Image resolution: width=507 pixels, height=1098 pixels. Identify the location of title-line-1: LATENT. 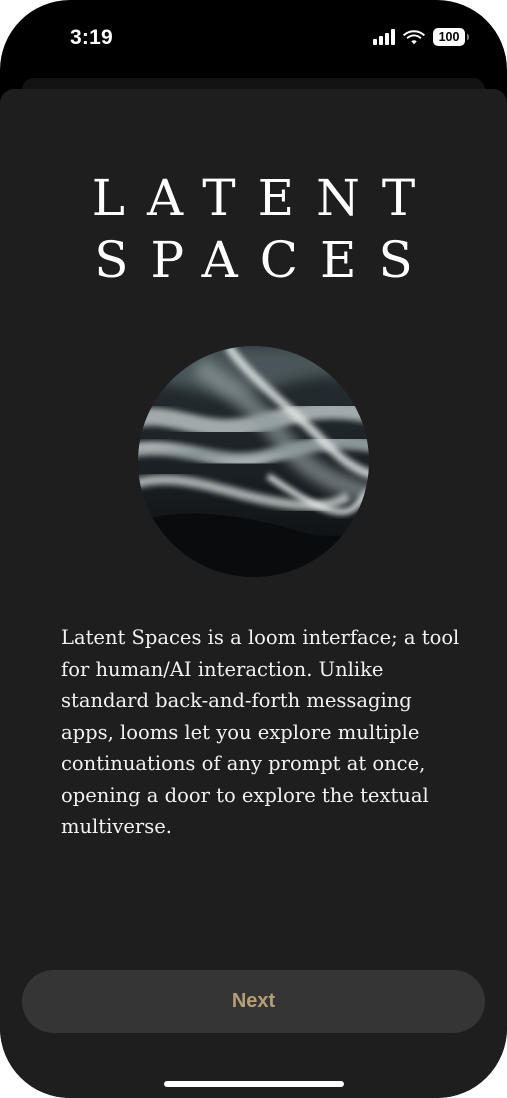
(264, 198).